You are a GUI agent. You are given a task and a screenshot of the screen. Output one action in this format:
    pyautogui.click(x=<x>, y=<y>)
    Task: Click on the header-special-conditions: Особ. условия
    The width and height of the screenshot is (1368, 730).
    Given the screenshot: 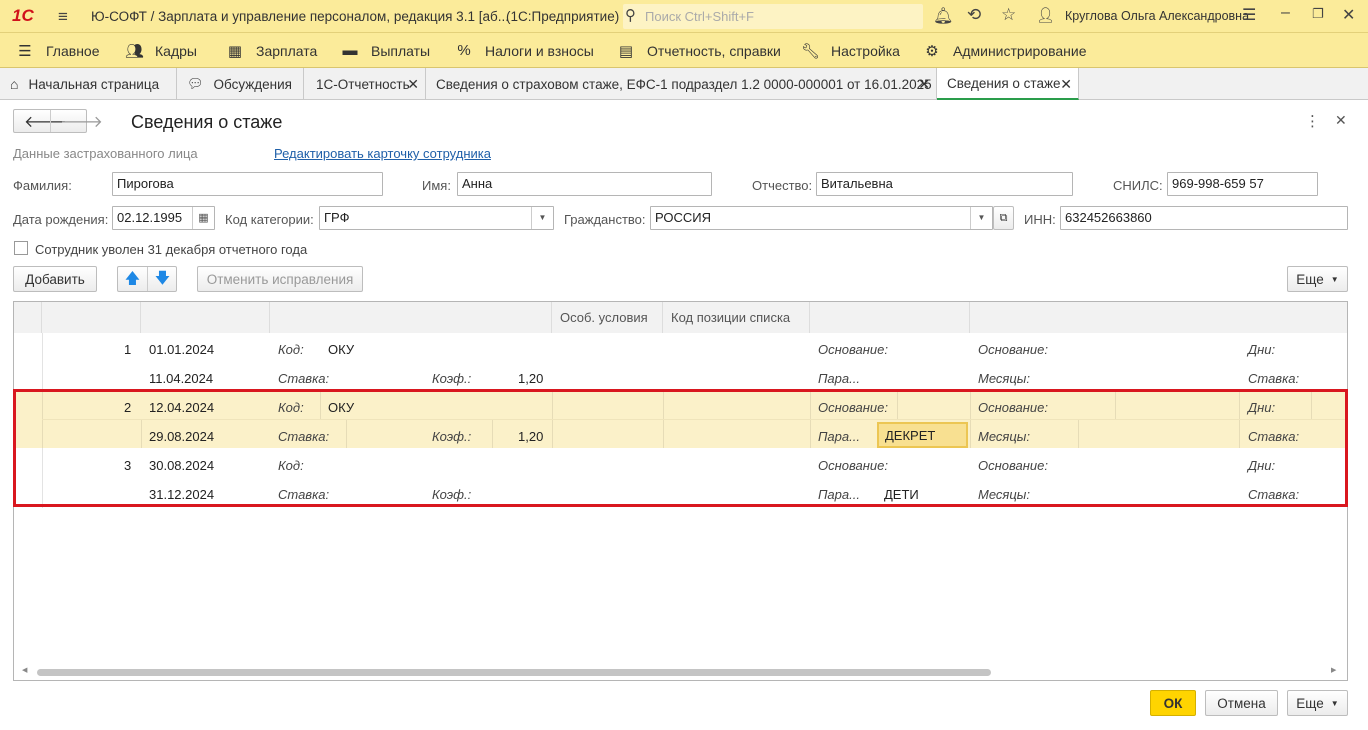 What is the action you would take?
    pyautogui.click(x=607, y=317)
    